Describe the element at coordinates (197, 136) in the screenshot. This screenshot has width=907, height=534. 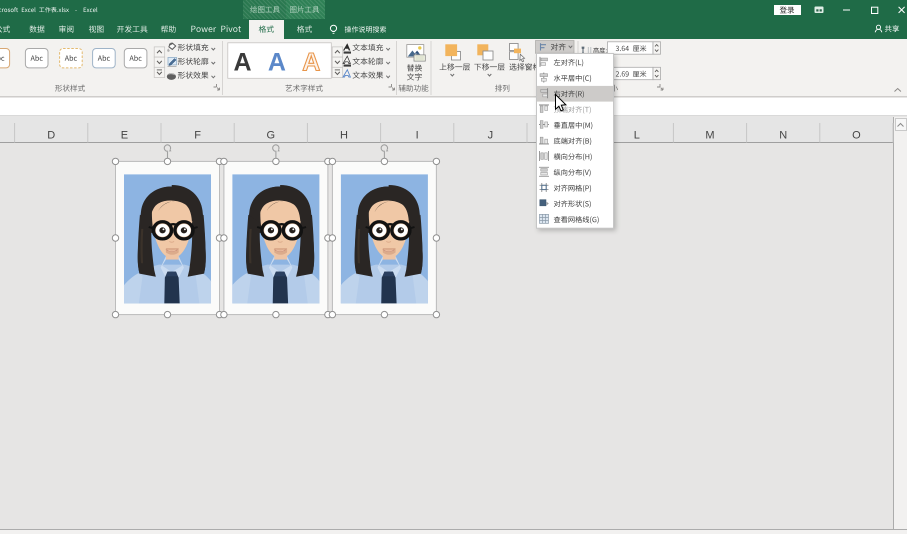
I see `svg-text: F` at that location.